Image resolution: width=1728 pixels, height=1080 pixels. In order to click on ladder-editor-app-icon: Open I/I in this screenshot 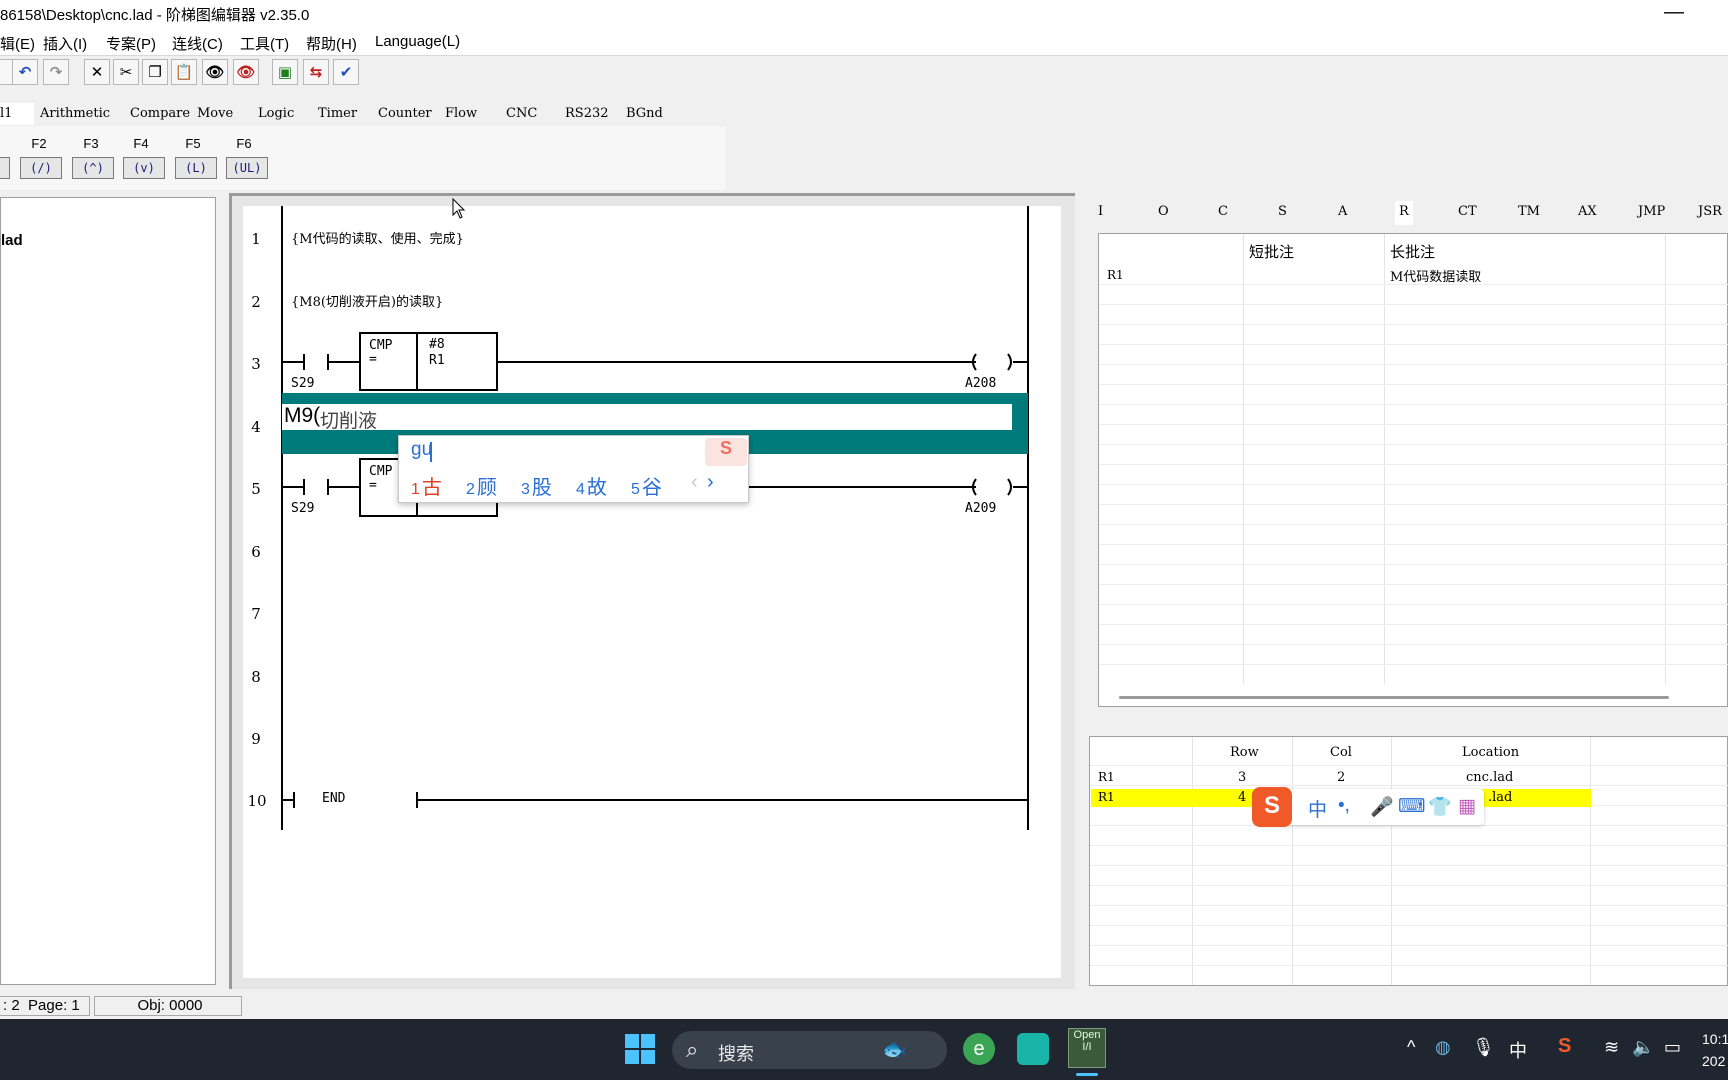, I will do `click(1087, 1048)`.